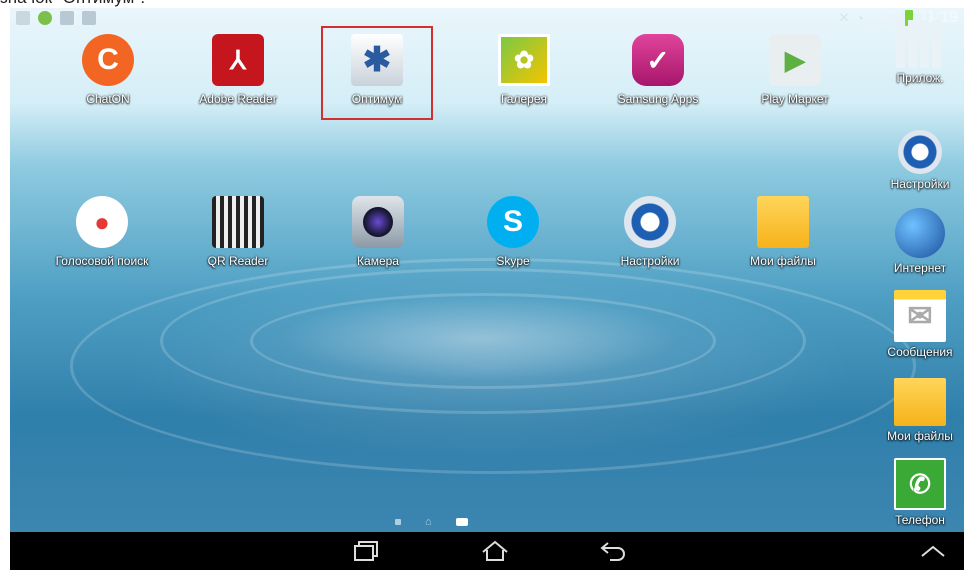 The image size is (964, 570). I want to click on dock-internet: Интернет, so click(920, 241).